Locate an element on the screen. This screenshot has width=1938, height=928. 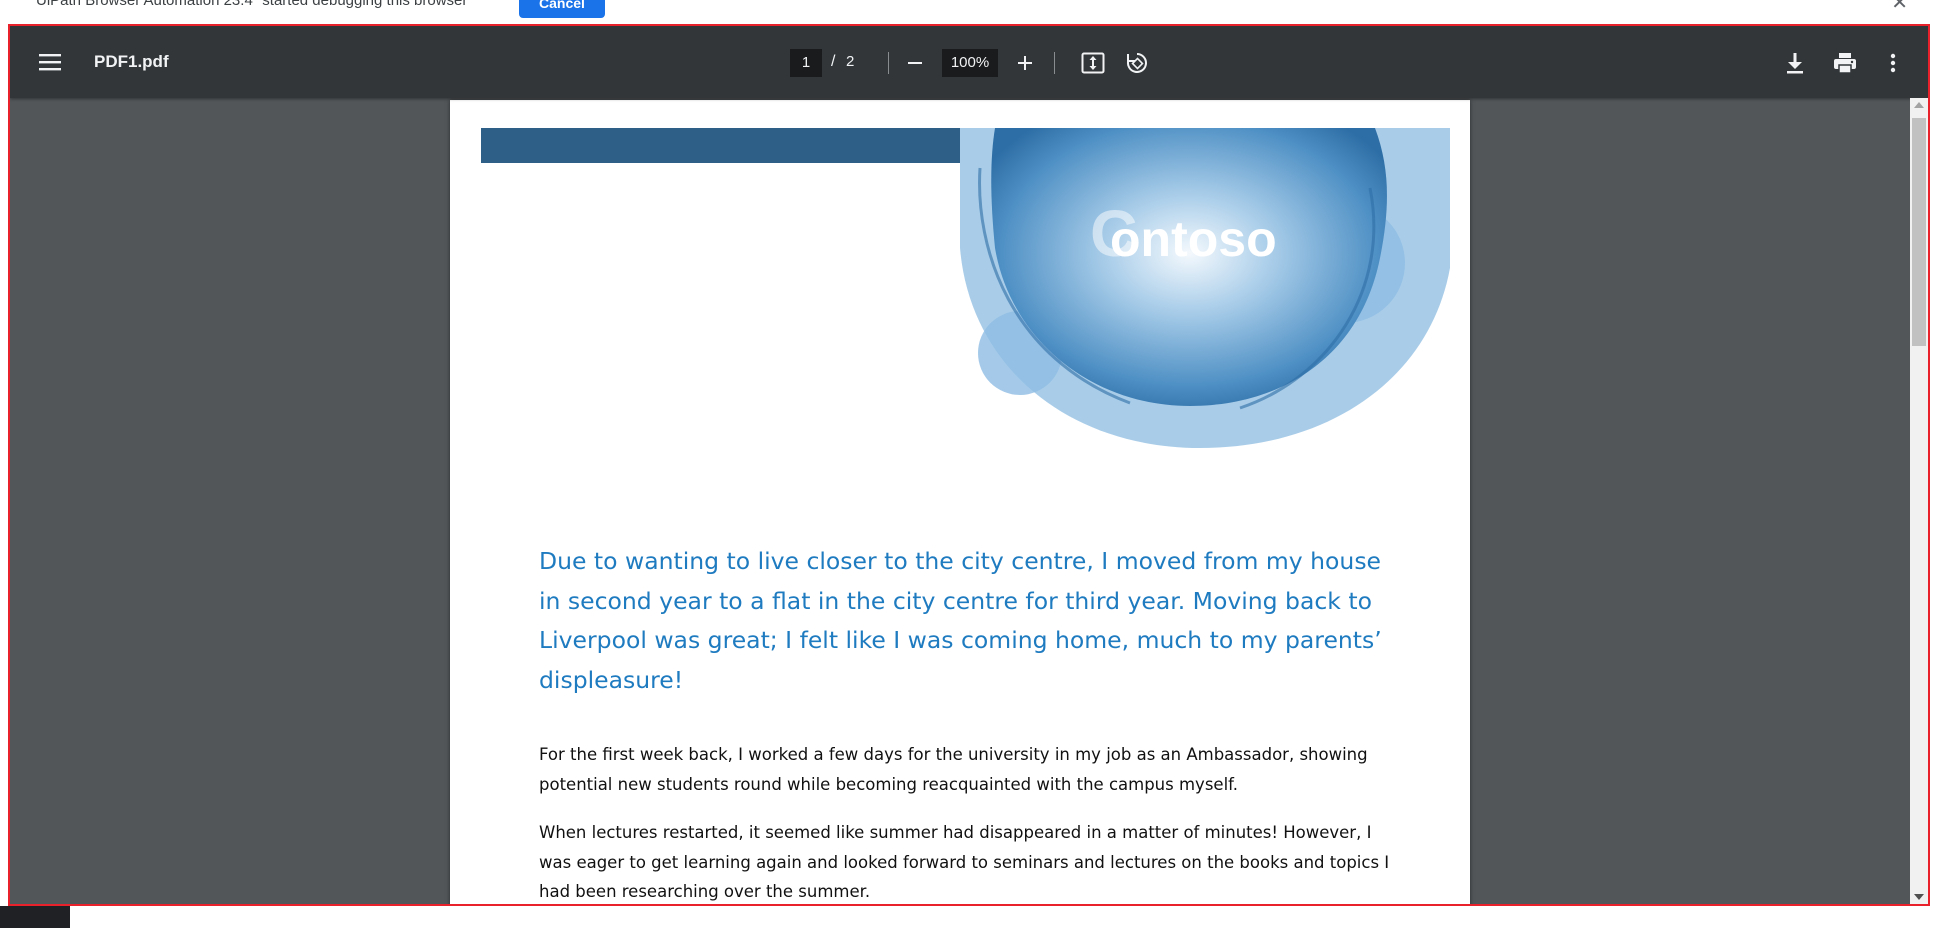
logo-text: ontoso is located at coordinates (1193, 239).